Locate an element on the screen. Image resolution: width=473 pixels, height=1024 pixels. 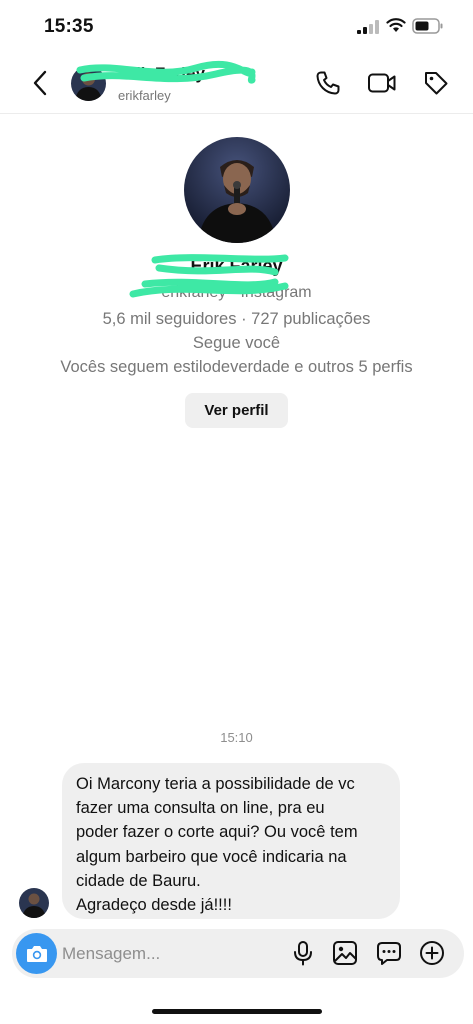
tag-button is located at coordinates (436, 83).